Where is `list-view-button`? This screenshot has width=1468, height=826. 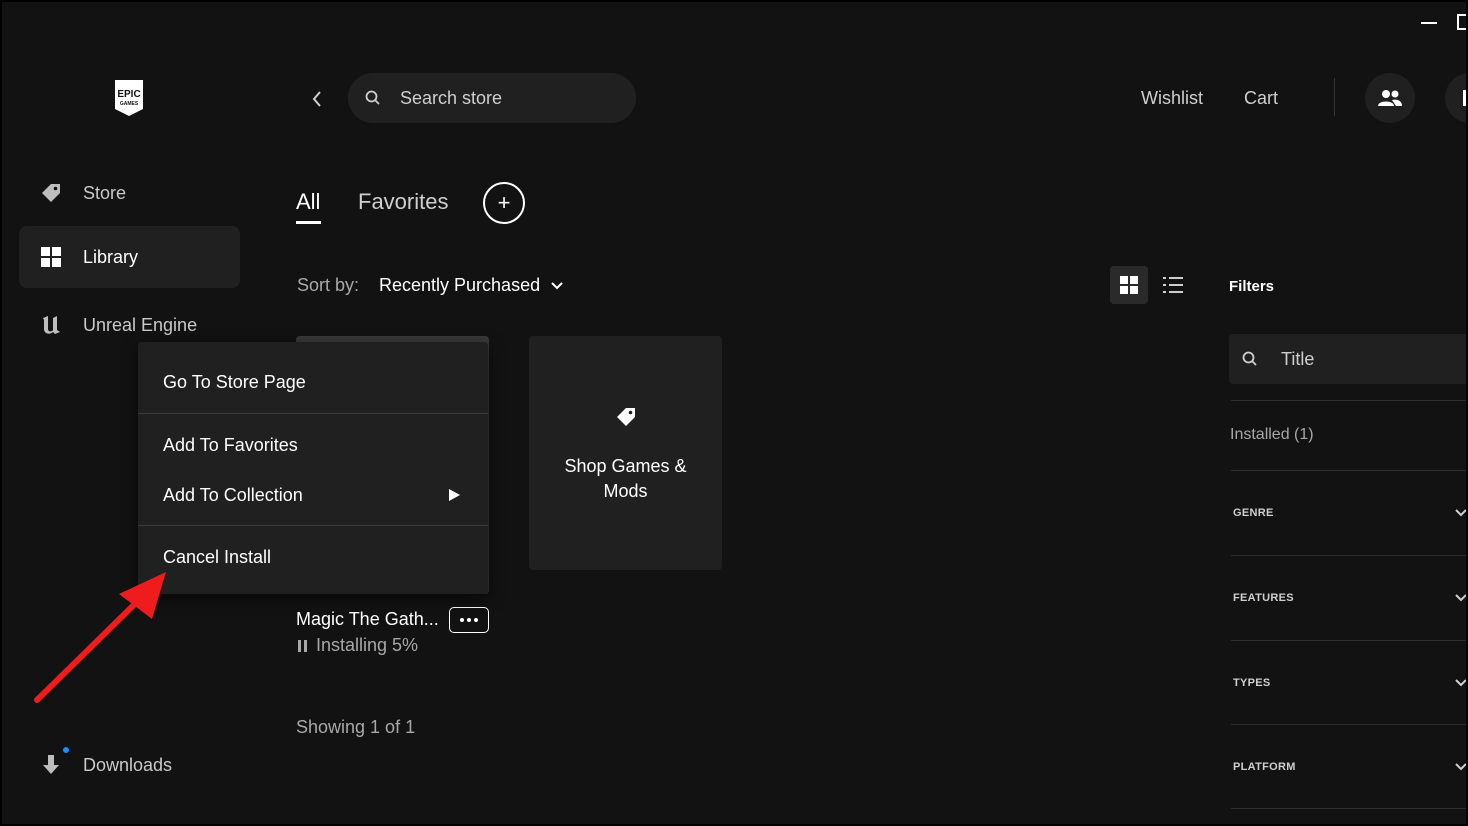 list-view-button is located at coordinates (1173, 285).